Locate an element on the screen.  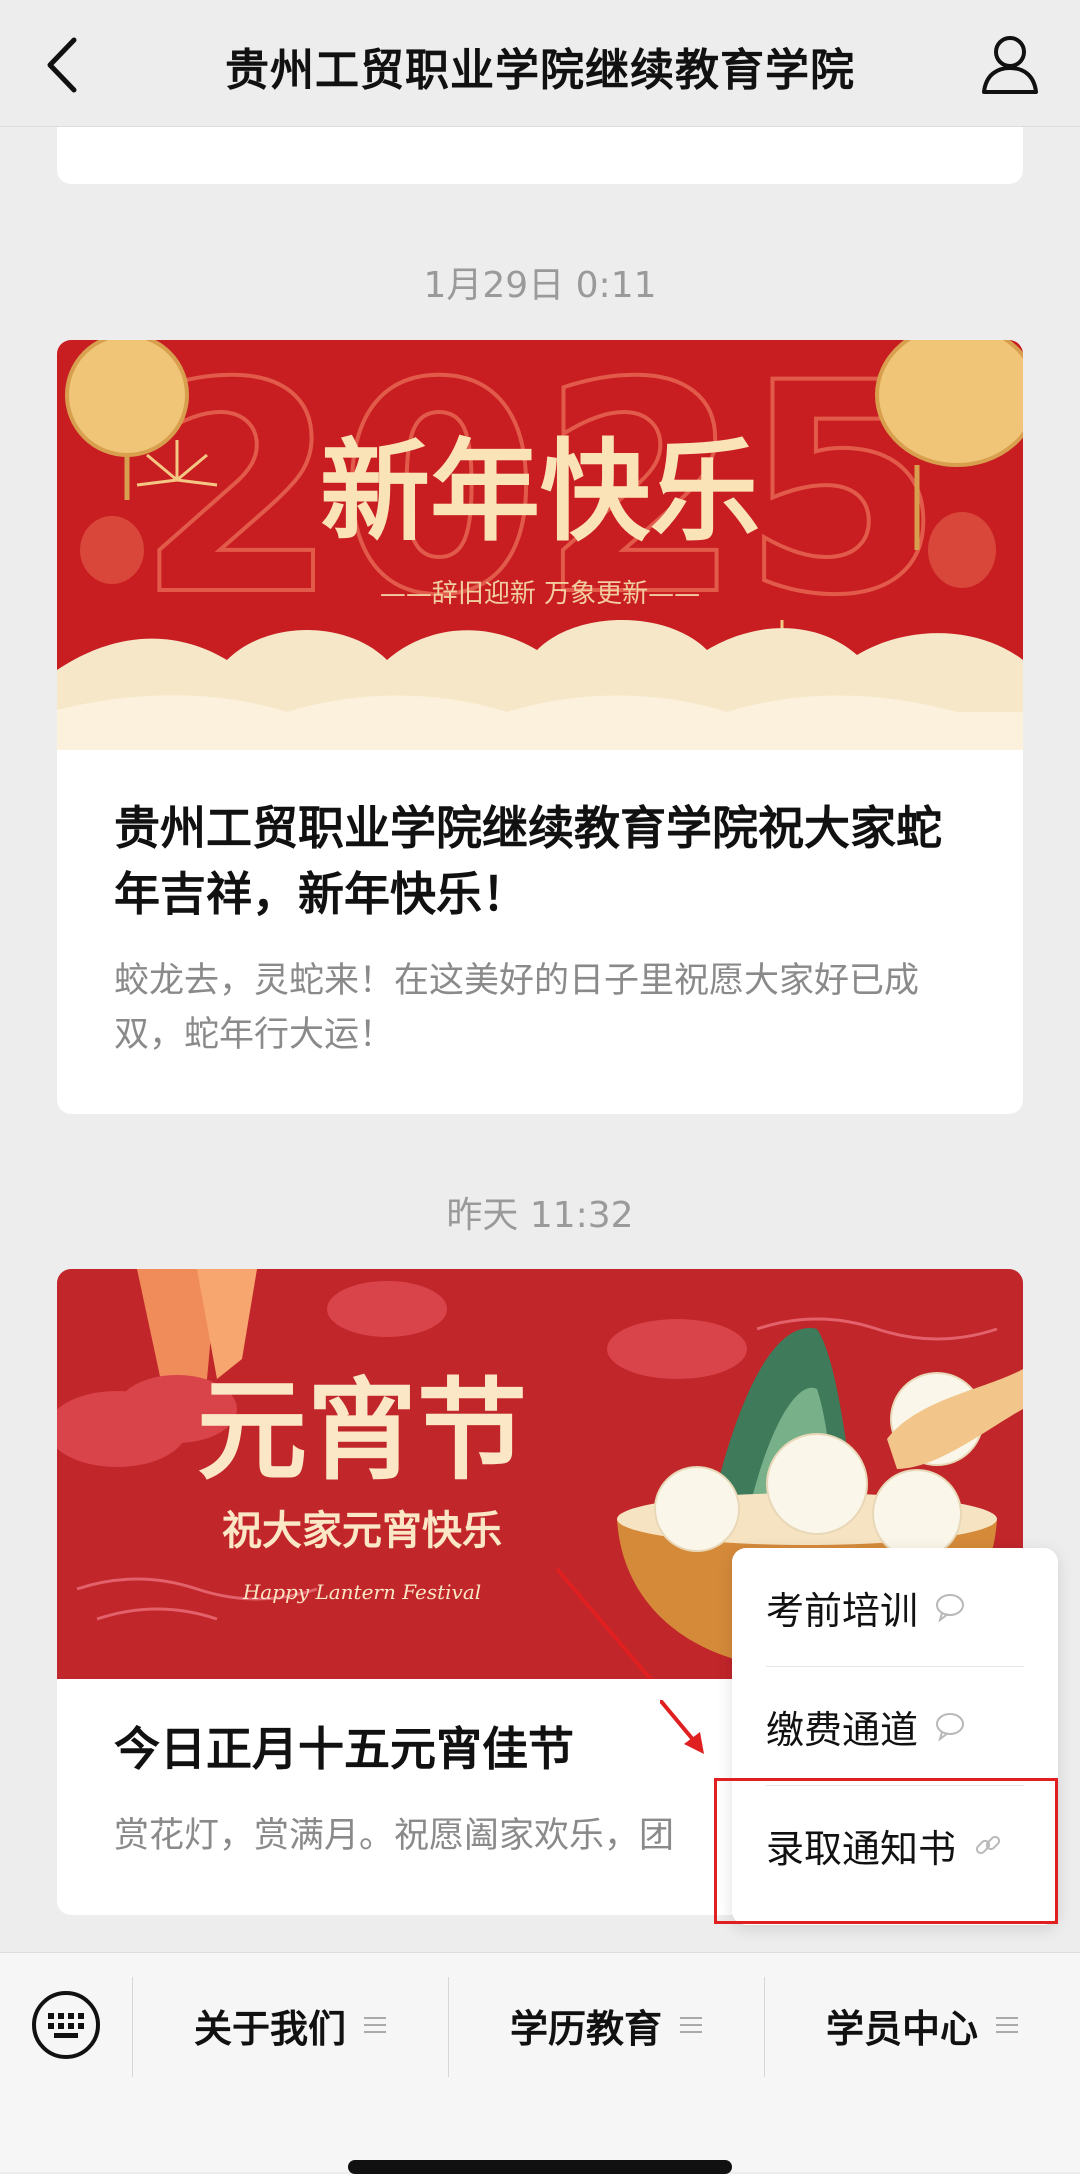
bottom-menu-bar: 关于我们 学历教育 学员中心 is located at coordinates (540, 2062).